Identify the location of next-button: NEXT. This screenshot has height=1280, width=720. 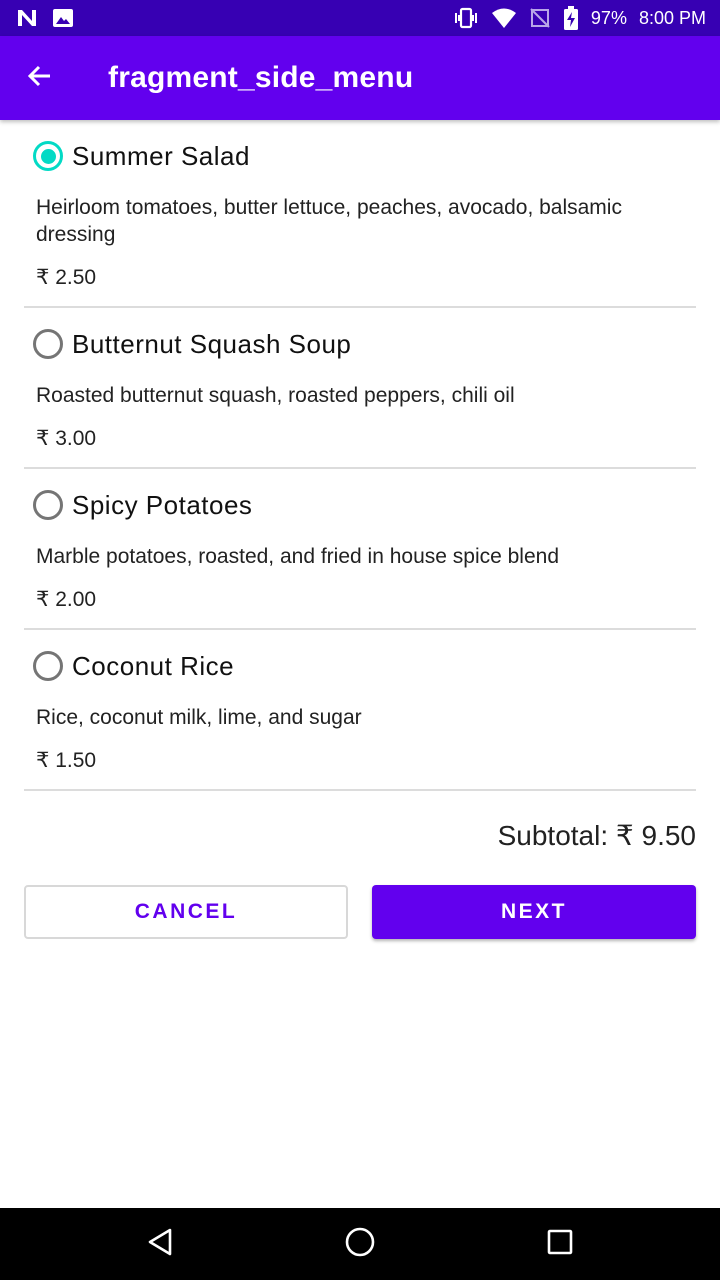
(534, 912).